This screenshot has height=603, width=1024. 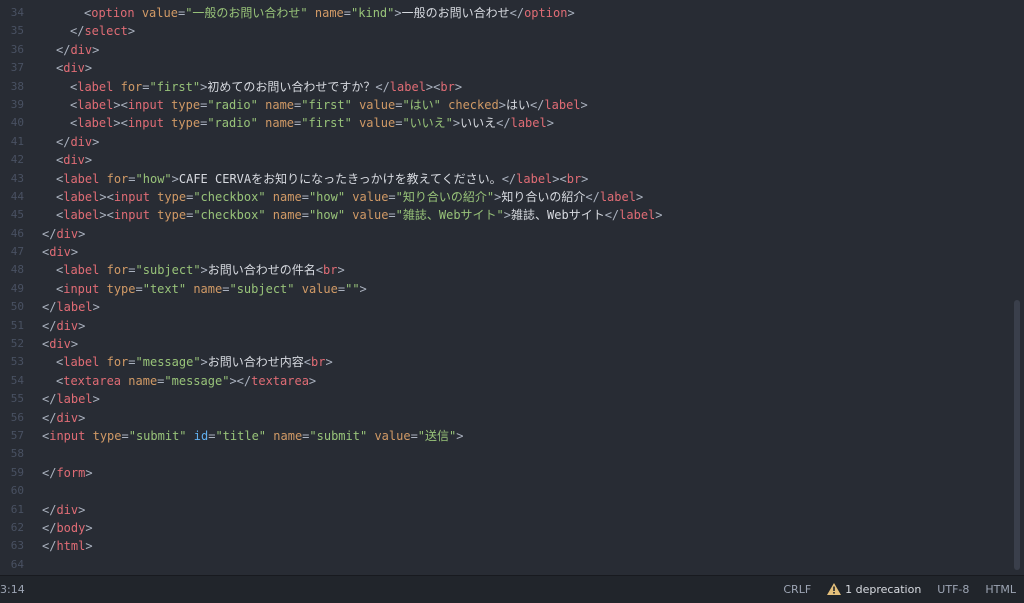 I want to click on code-token: "first", so click(x=326, y=104).